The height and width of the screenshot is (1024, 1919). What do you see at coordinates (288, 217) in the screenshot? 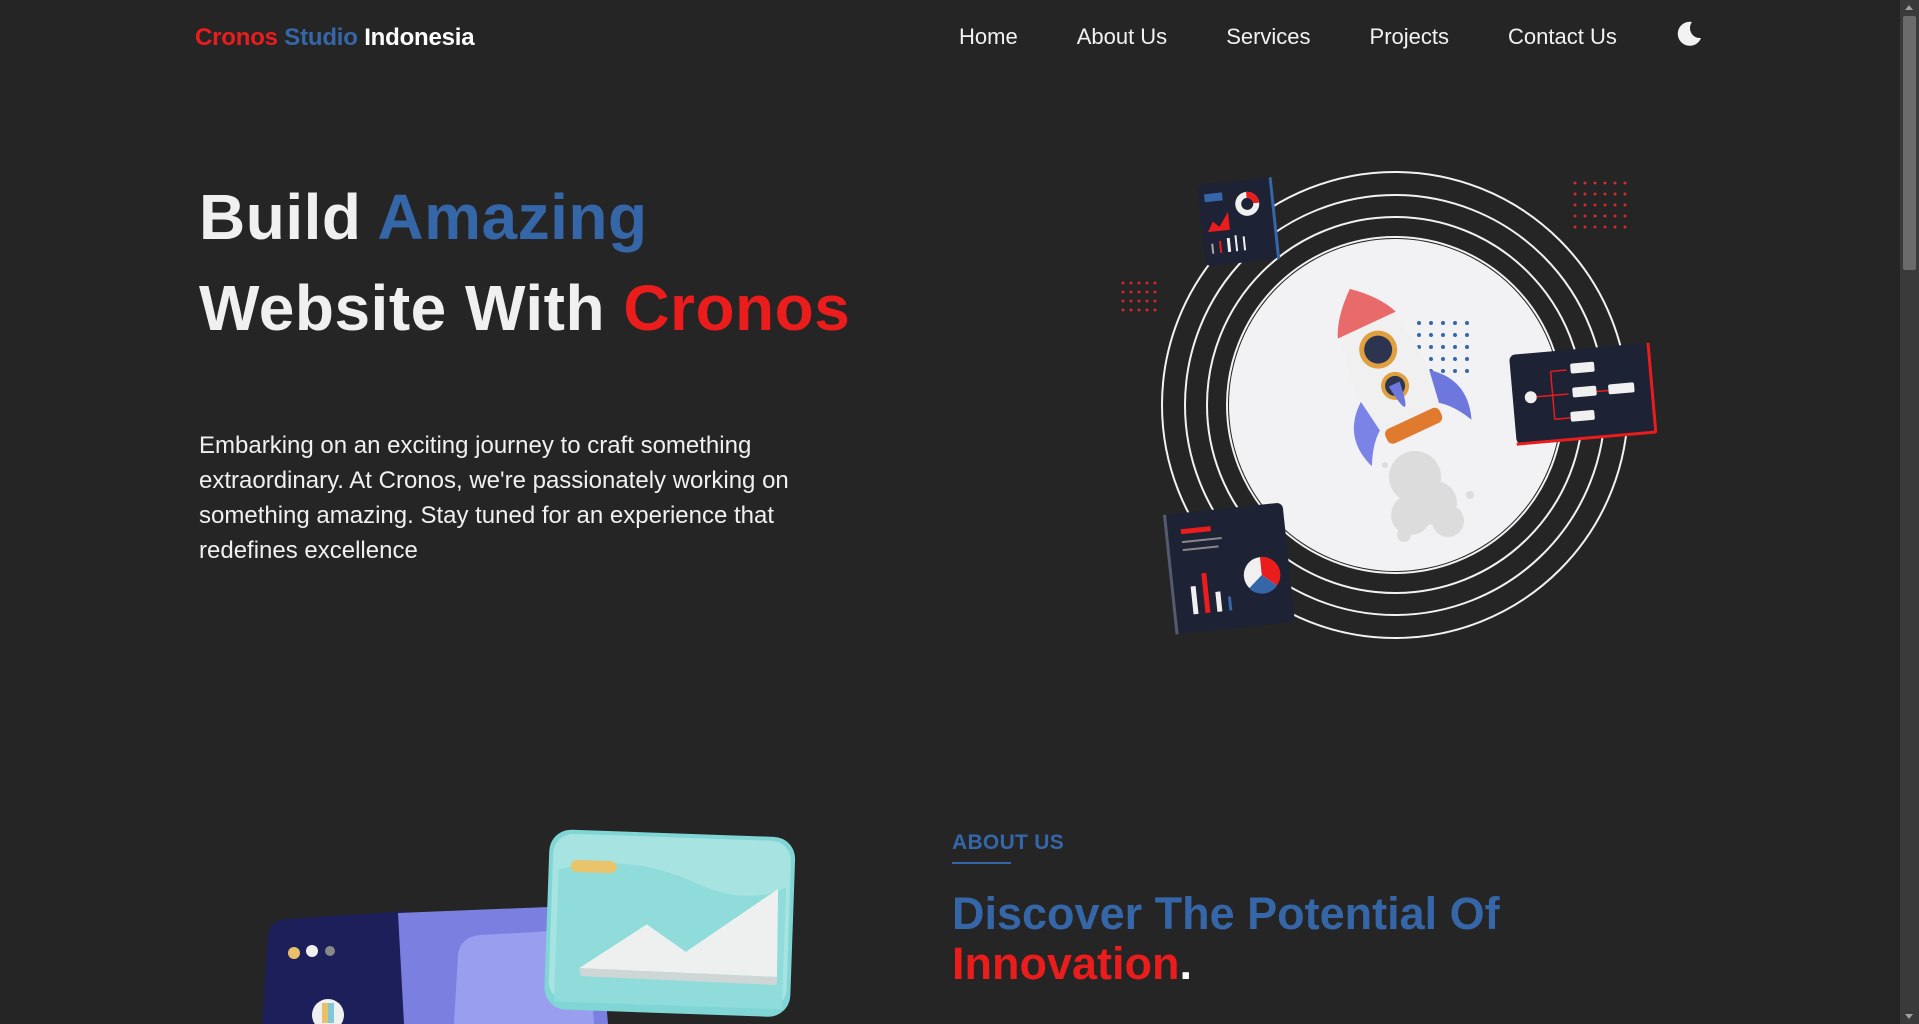
I see `hero-title-build: Build` at bounding box center [288, 217].